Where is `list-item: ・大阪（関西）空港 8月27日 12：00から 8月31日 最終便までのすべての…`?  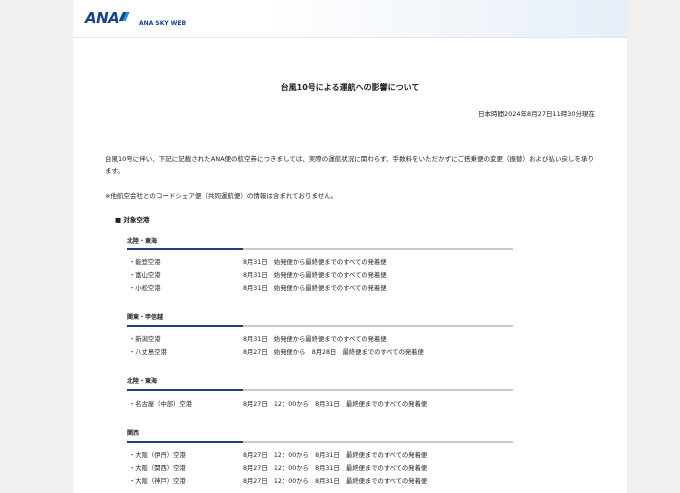 list-item: ・大阪（関西）空港 8月27日 12：00から 8月31日 最終便までのすべての… is located at coordinates (349, 469).